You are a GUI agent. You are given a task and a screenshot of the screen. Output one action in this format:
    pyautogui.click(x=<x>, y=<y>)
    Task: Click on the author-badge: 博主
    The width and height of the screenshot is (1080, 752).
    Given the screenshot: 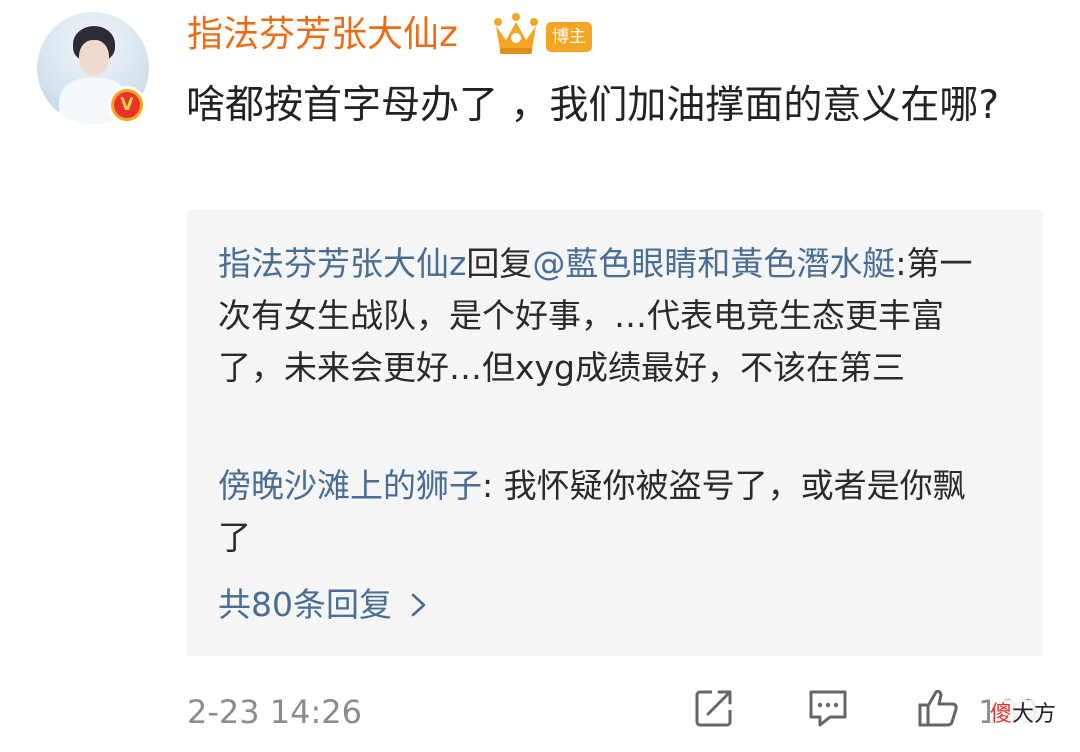 What is the action you would take?
    pyautogui.click(x=569, y=37)
    